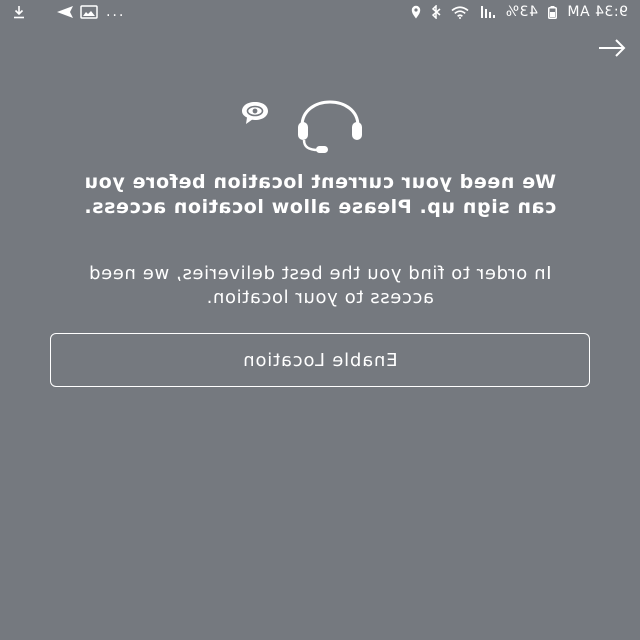  Describe the element at coordinates (19, 12) in the screenshot. I see `download-icon` at that location.